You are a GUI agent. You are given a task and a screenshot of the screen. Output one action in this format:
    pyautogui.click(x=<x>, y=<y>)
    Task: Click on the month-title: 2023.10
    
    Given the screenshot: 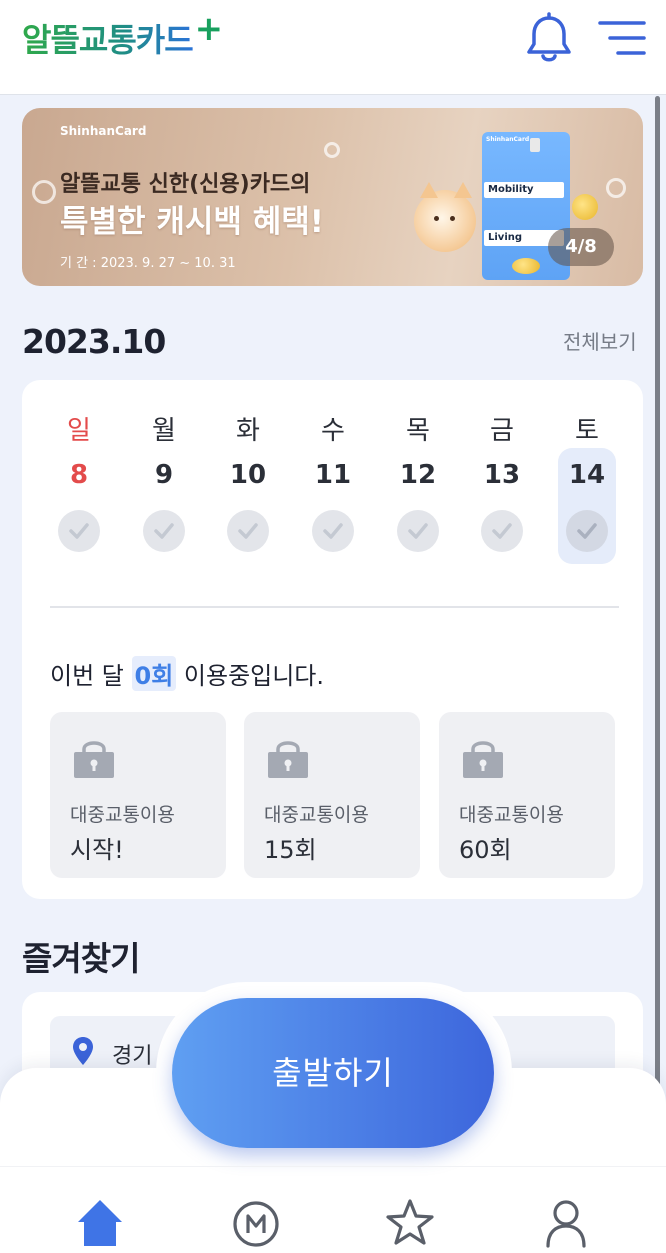 What is the action you would take?
    pyautogui.click(x=94, y=341)
    